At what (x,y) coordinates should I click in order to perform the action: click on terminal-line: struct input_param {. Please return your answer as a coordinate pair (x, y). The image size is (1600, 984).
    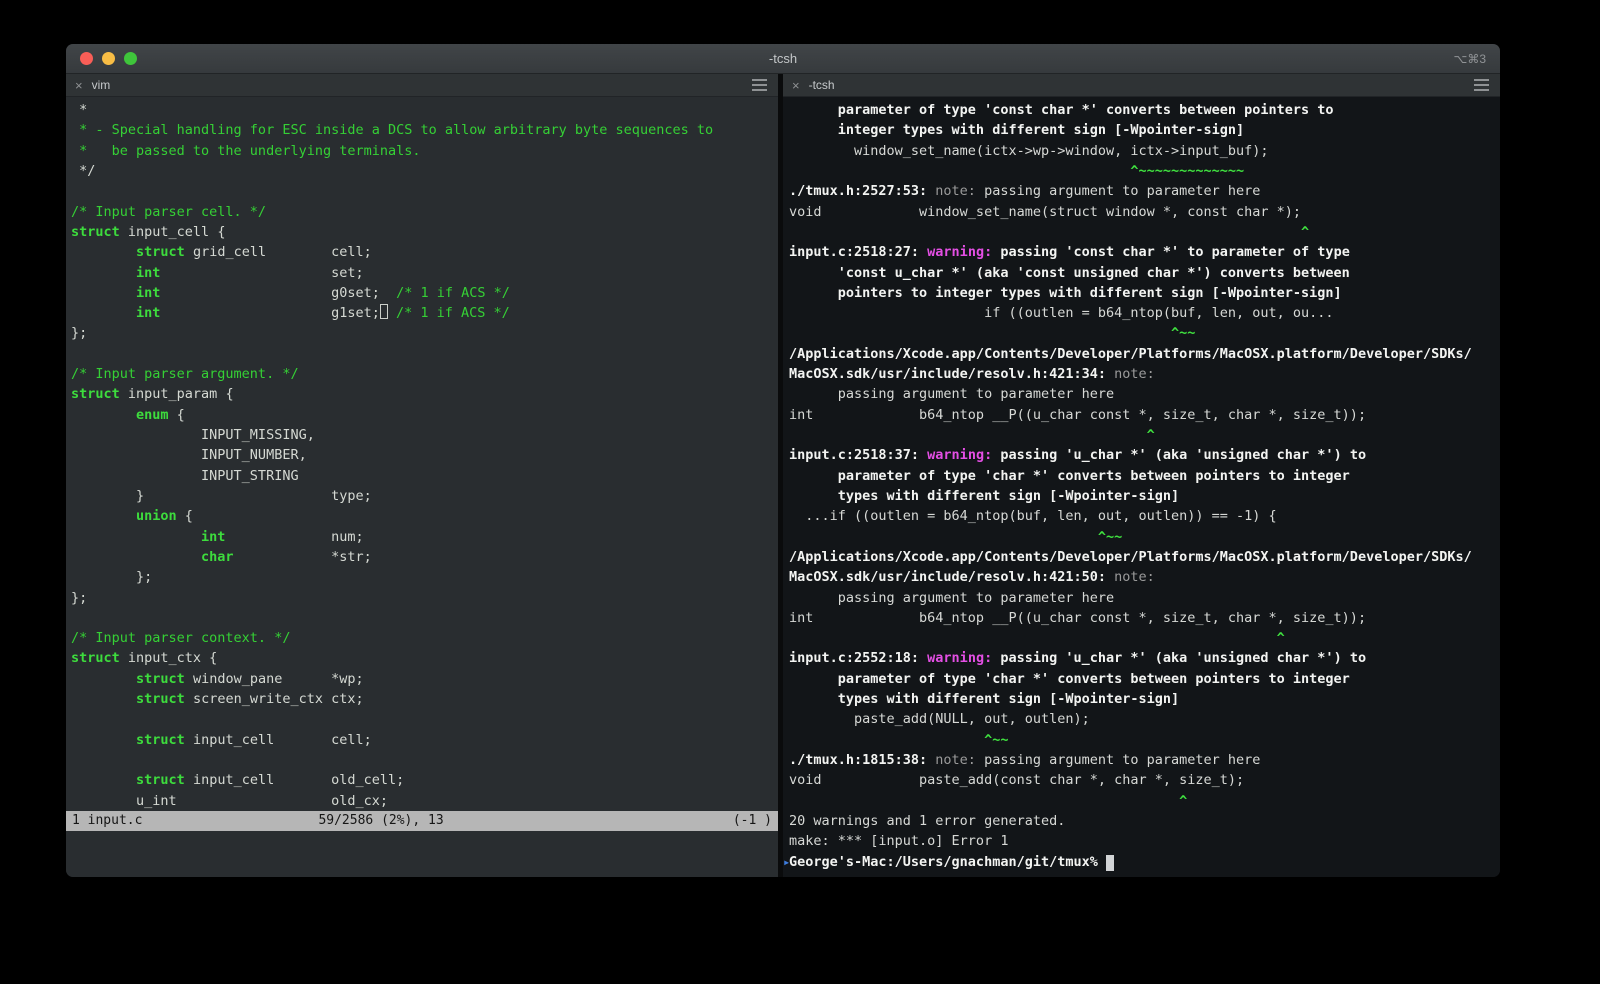
    Looking at the image, I should click on (152, 394).